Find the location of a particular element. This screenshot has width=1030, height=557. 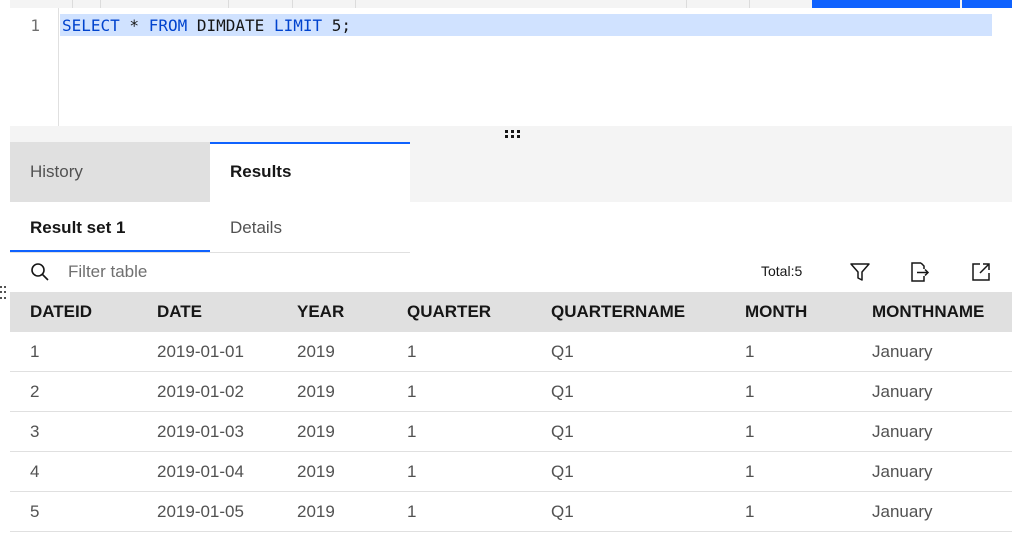

tab-result-set-1: Result set 1 is located at coordinates (110, 227).